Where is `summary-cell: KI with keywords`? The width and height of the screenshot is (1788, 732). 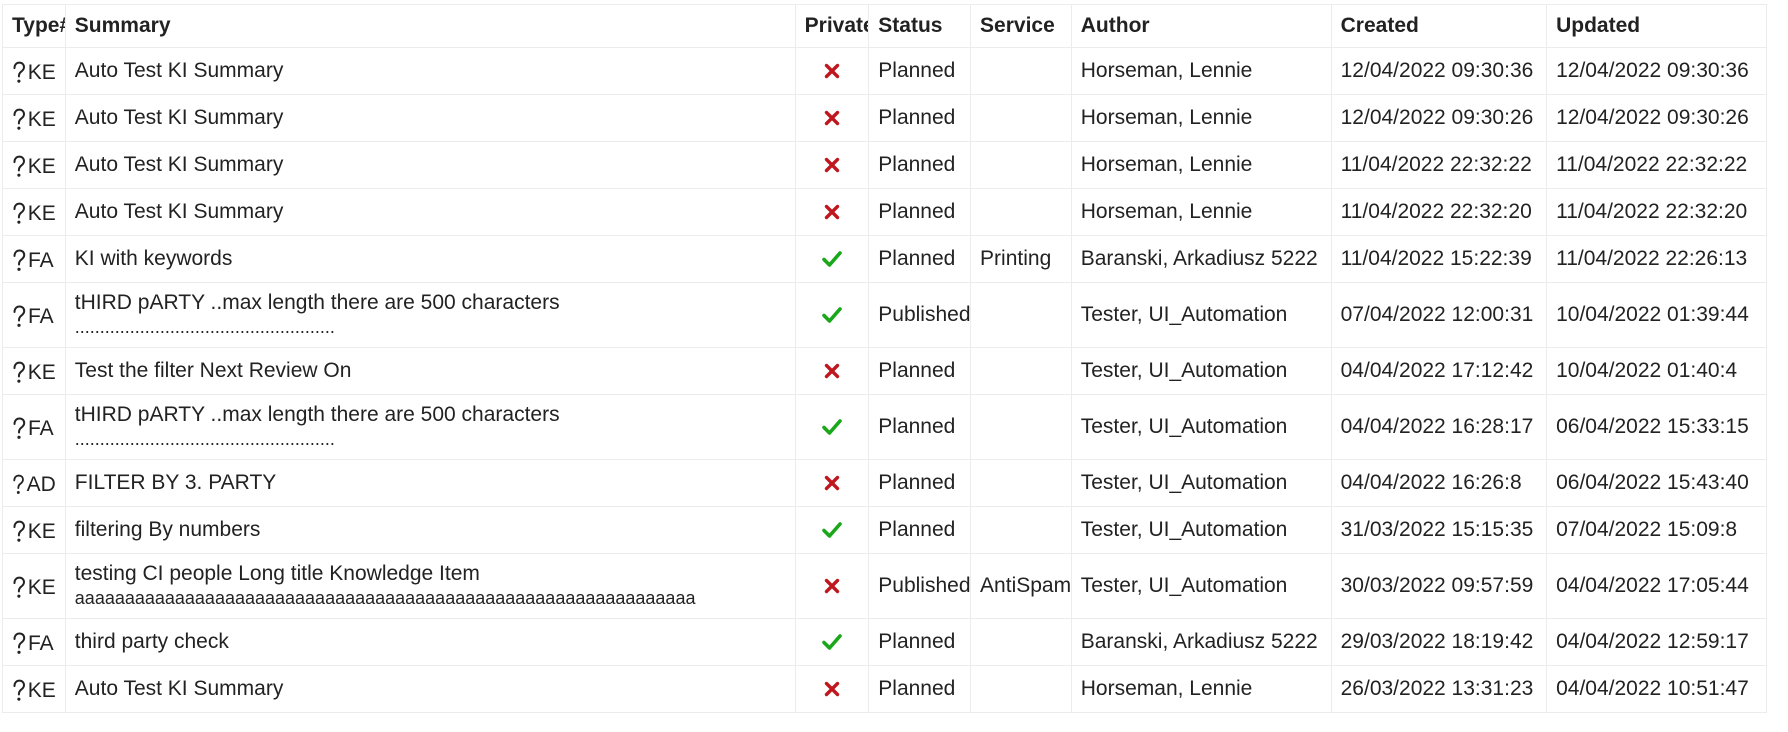 summary-cell: KI with keywords is located at coordinates (430, 259).